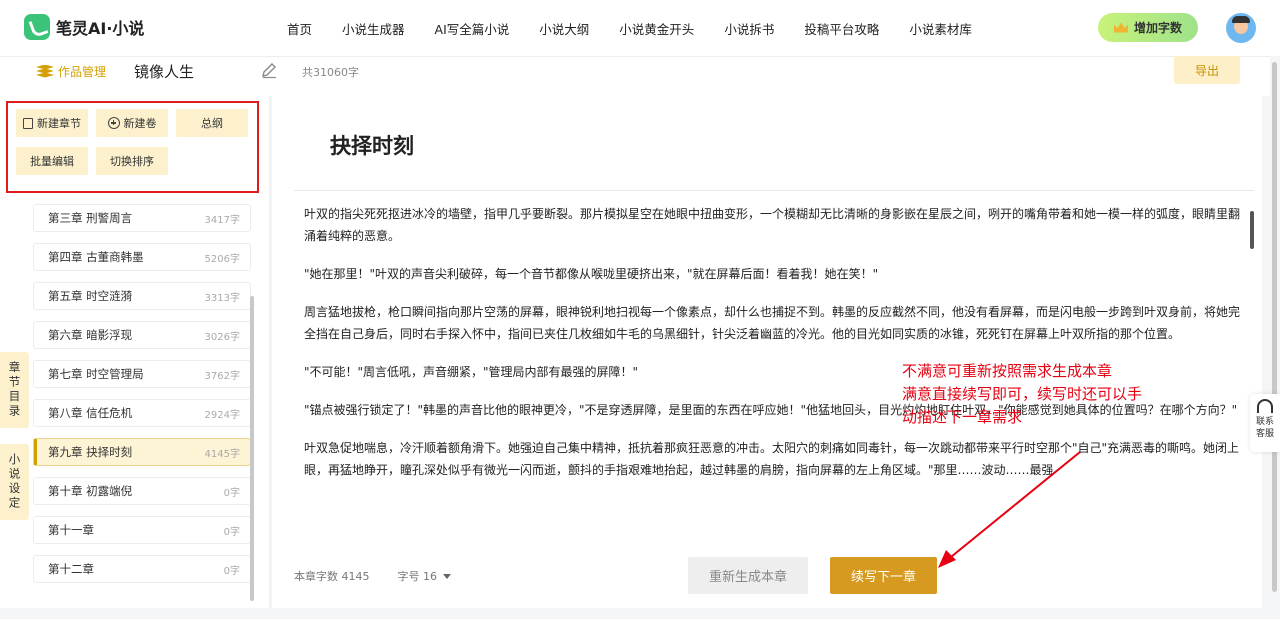 The height and width of the screenshot is (619, 1280). What do you see at coordinates (635, 76) in the screenshot?
I see `work-header: 作品管理 镜像人生 共31060字 导出` at bounding box center [635, 76].